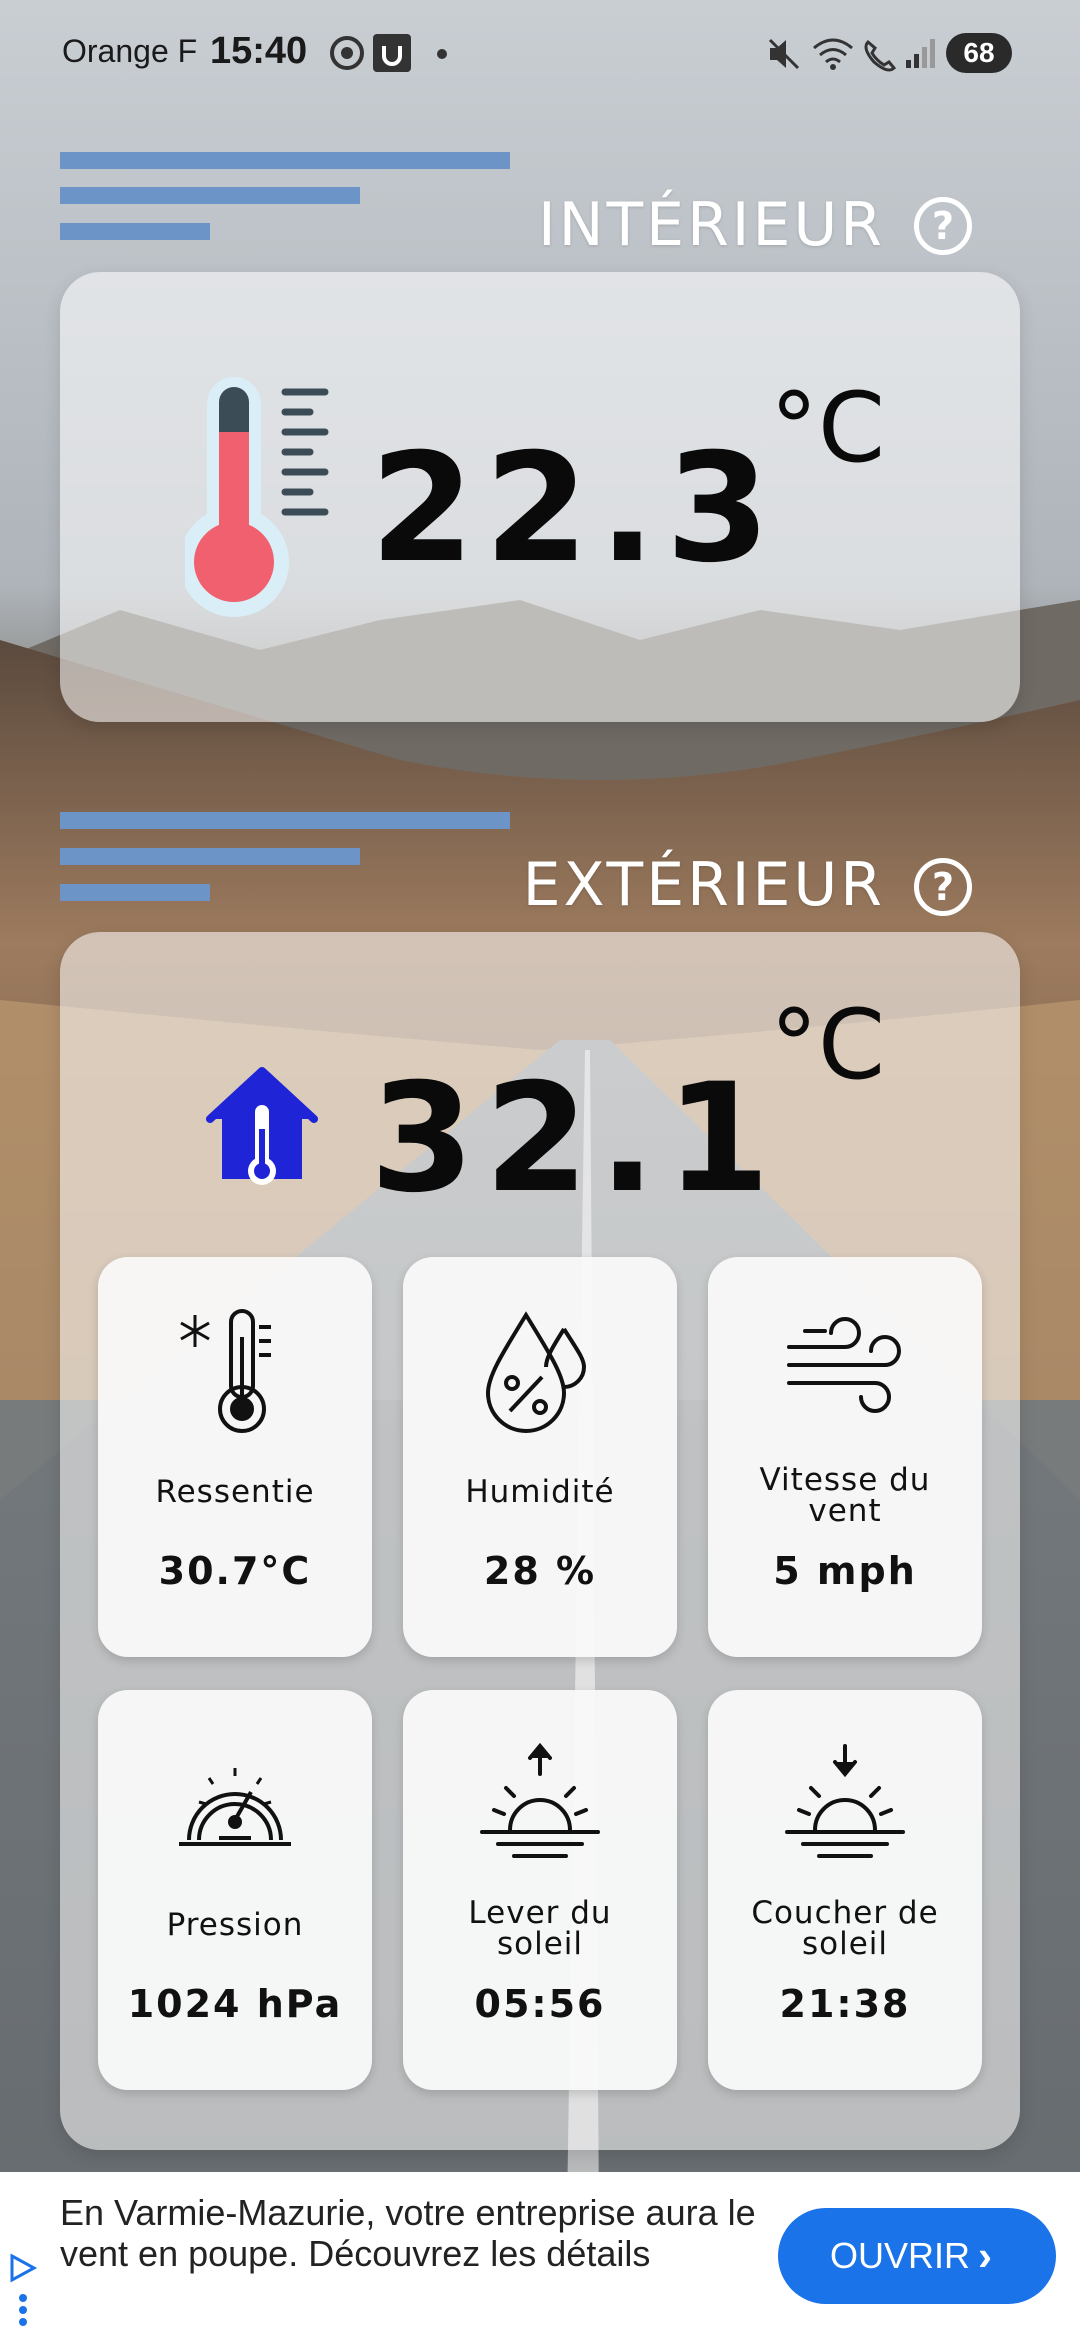 This screenshot has height=2340, width=1080. Describe the element at coordinates (347, 53) in the screenshot. I see `chrome-icon` at that location.